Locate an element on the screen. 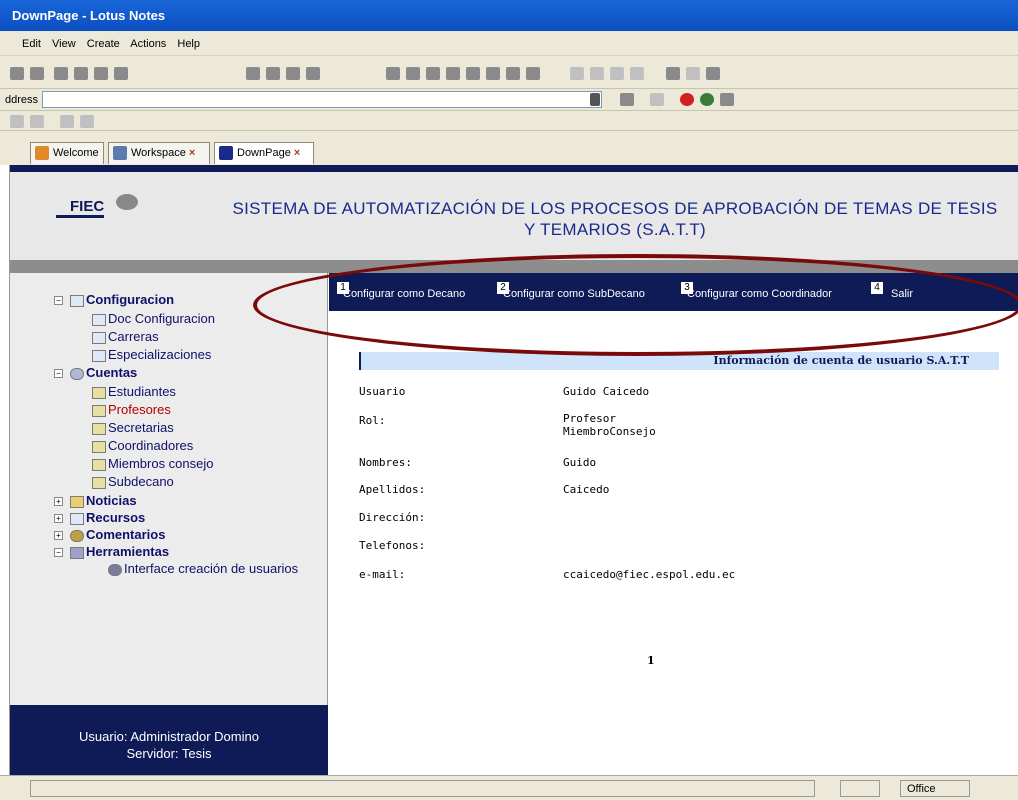 The height and width of the screenshot is (800, 1018). forward-icon is located at coordinates (657, 99).